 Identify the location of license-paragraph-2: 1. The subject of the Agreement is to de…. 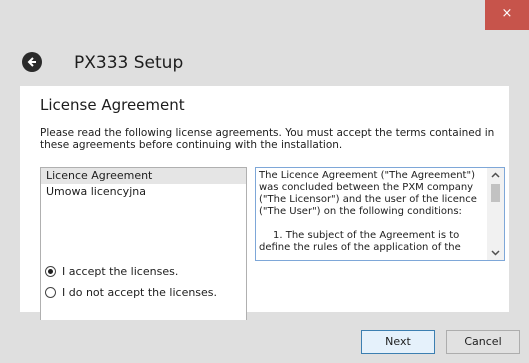
(360, 241).